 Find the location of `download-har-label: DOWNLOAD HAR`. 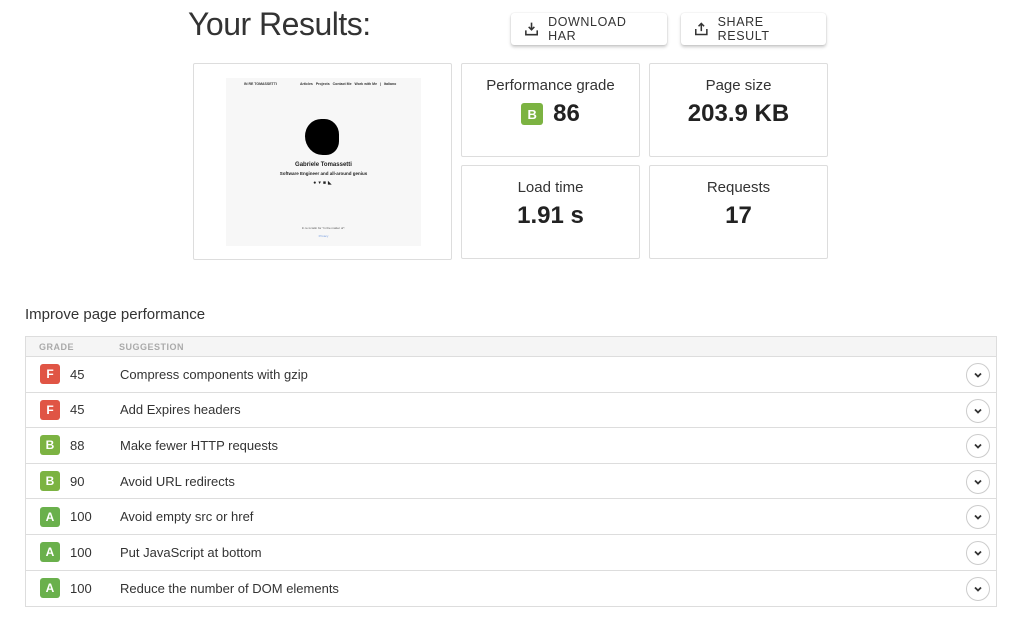

download-har-label: DOWNLOAD HAR is located at coordinates (587, 29).